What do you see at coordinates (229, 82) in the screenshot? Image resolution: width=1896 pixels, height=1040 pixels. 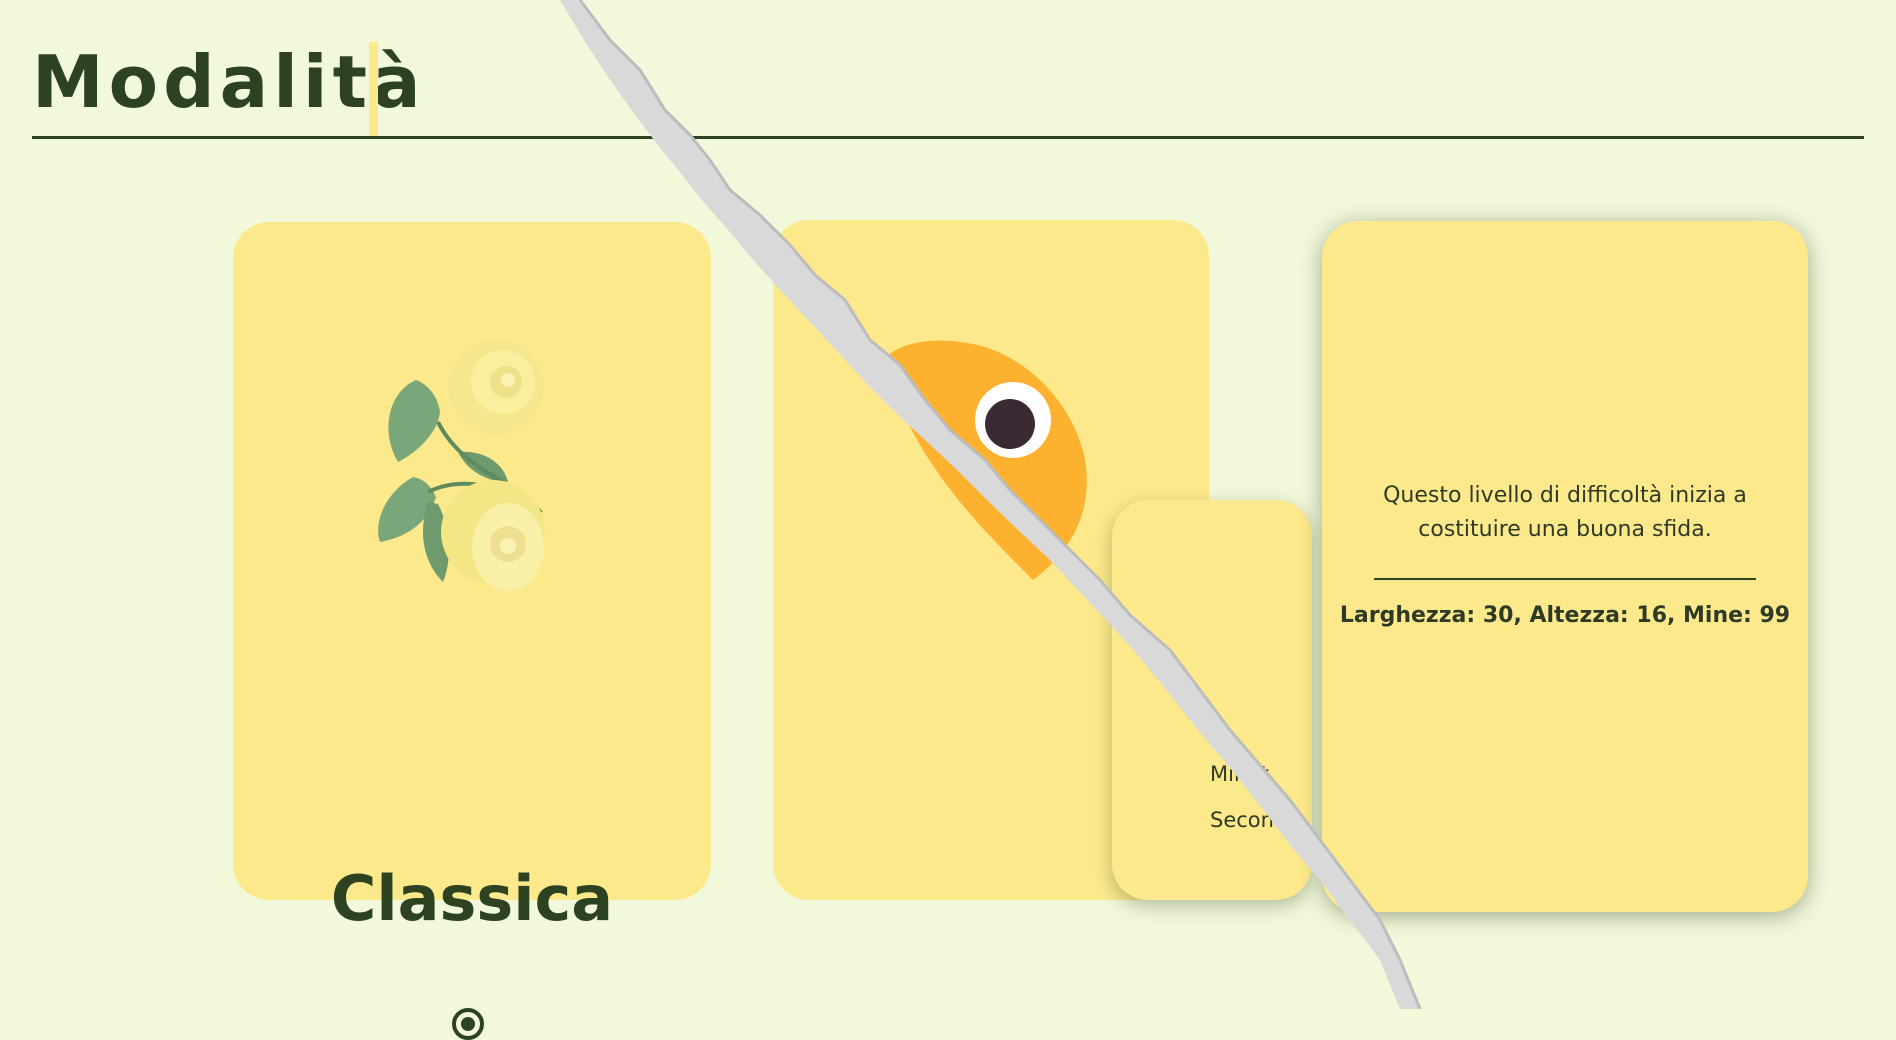 I see `page-title: Modalità` at bounding box center [229, 82].